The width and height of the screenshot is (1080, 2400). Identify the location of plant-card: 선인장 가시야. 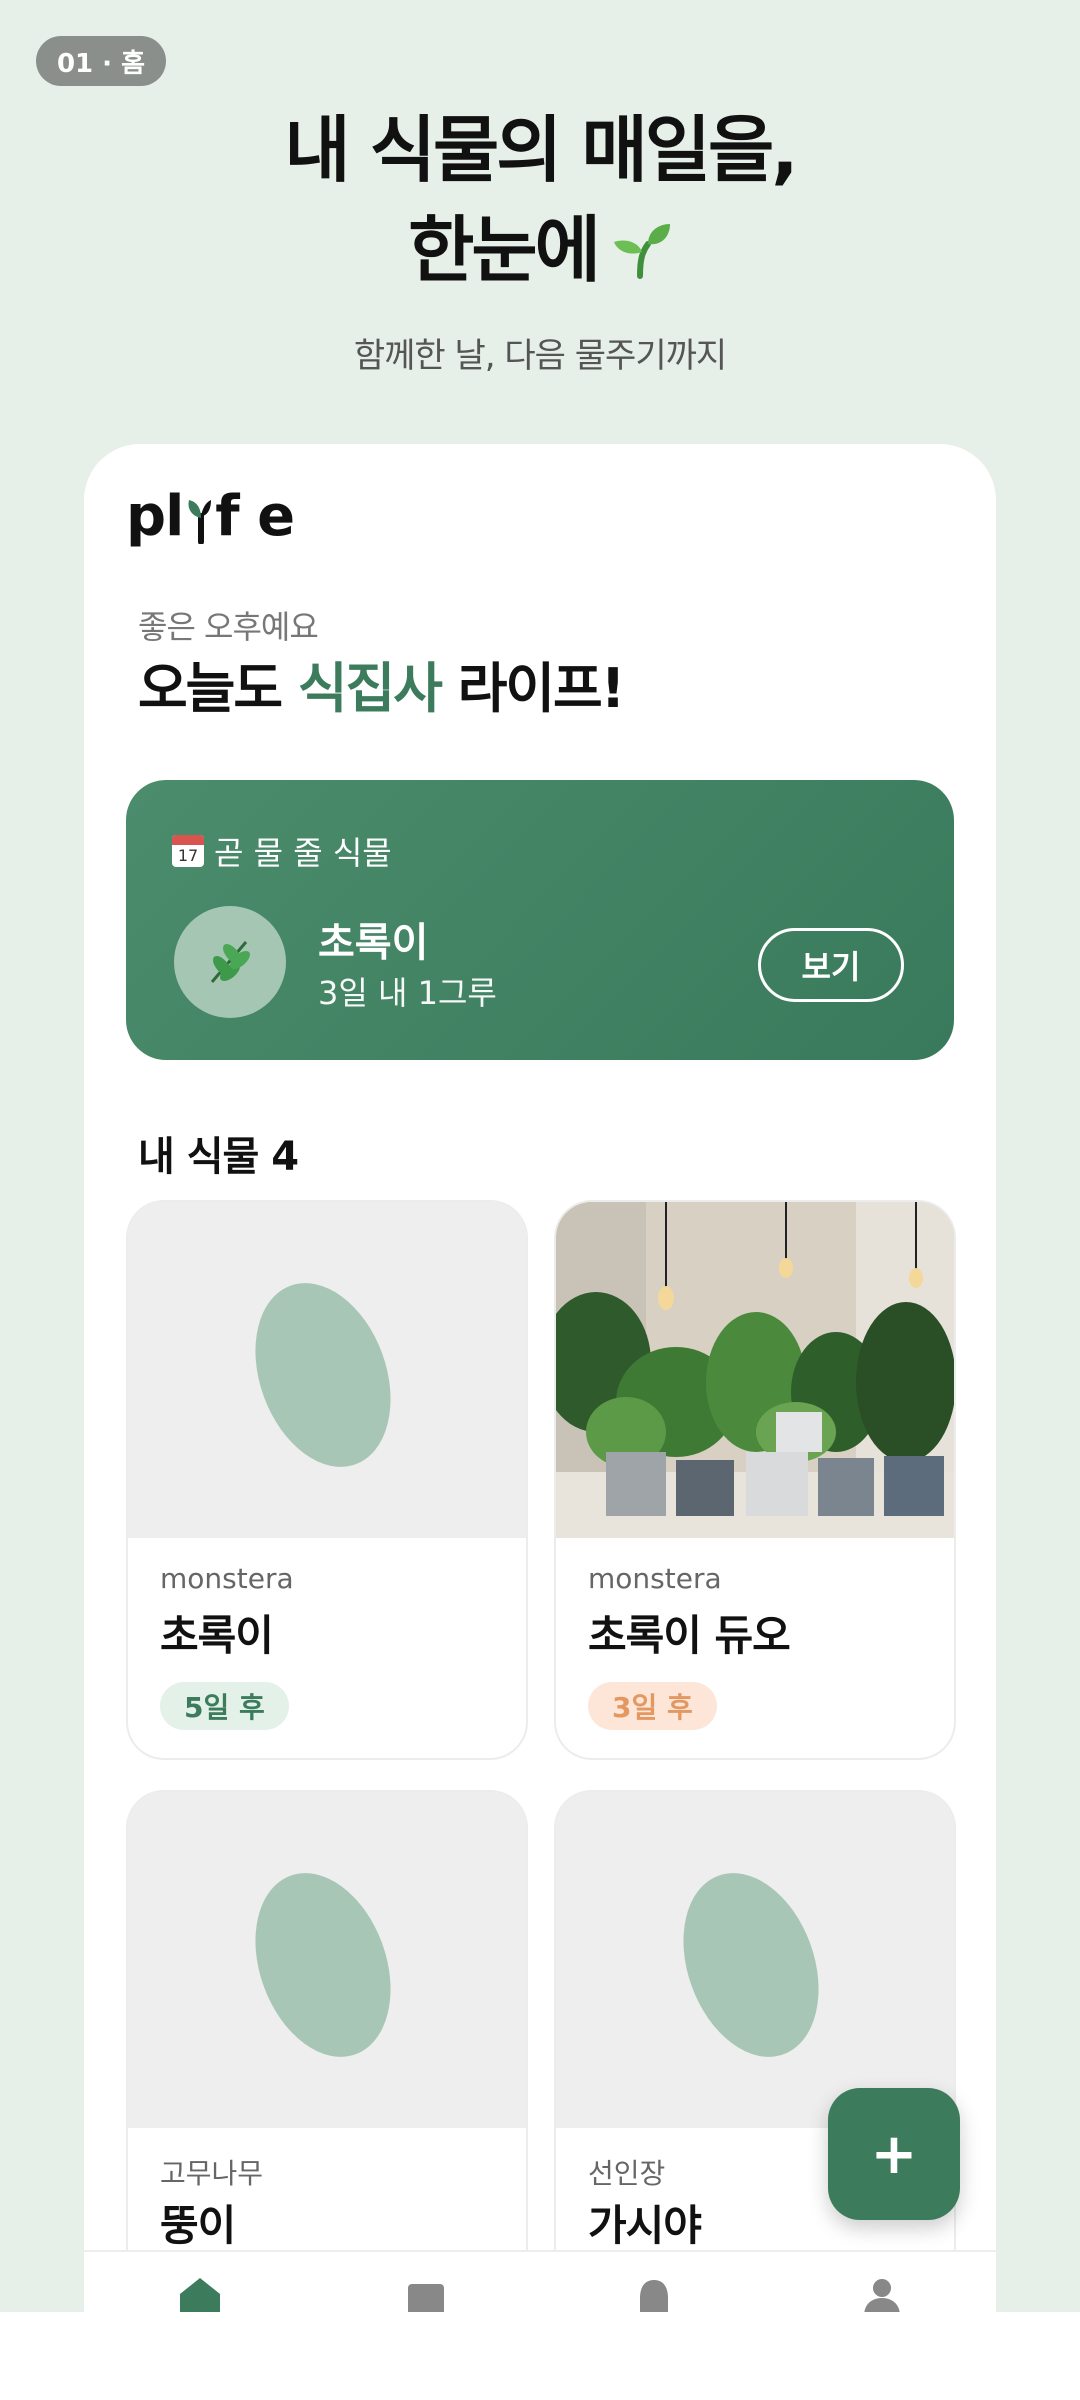
(755, 2052).